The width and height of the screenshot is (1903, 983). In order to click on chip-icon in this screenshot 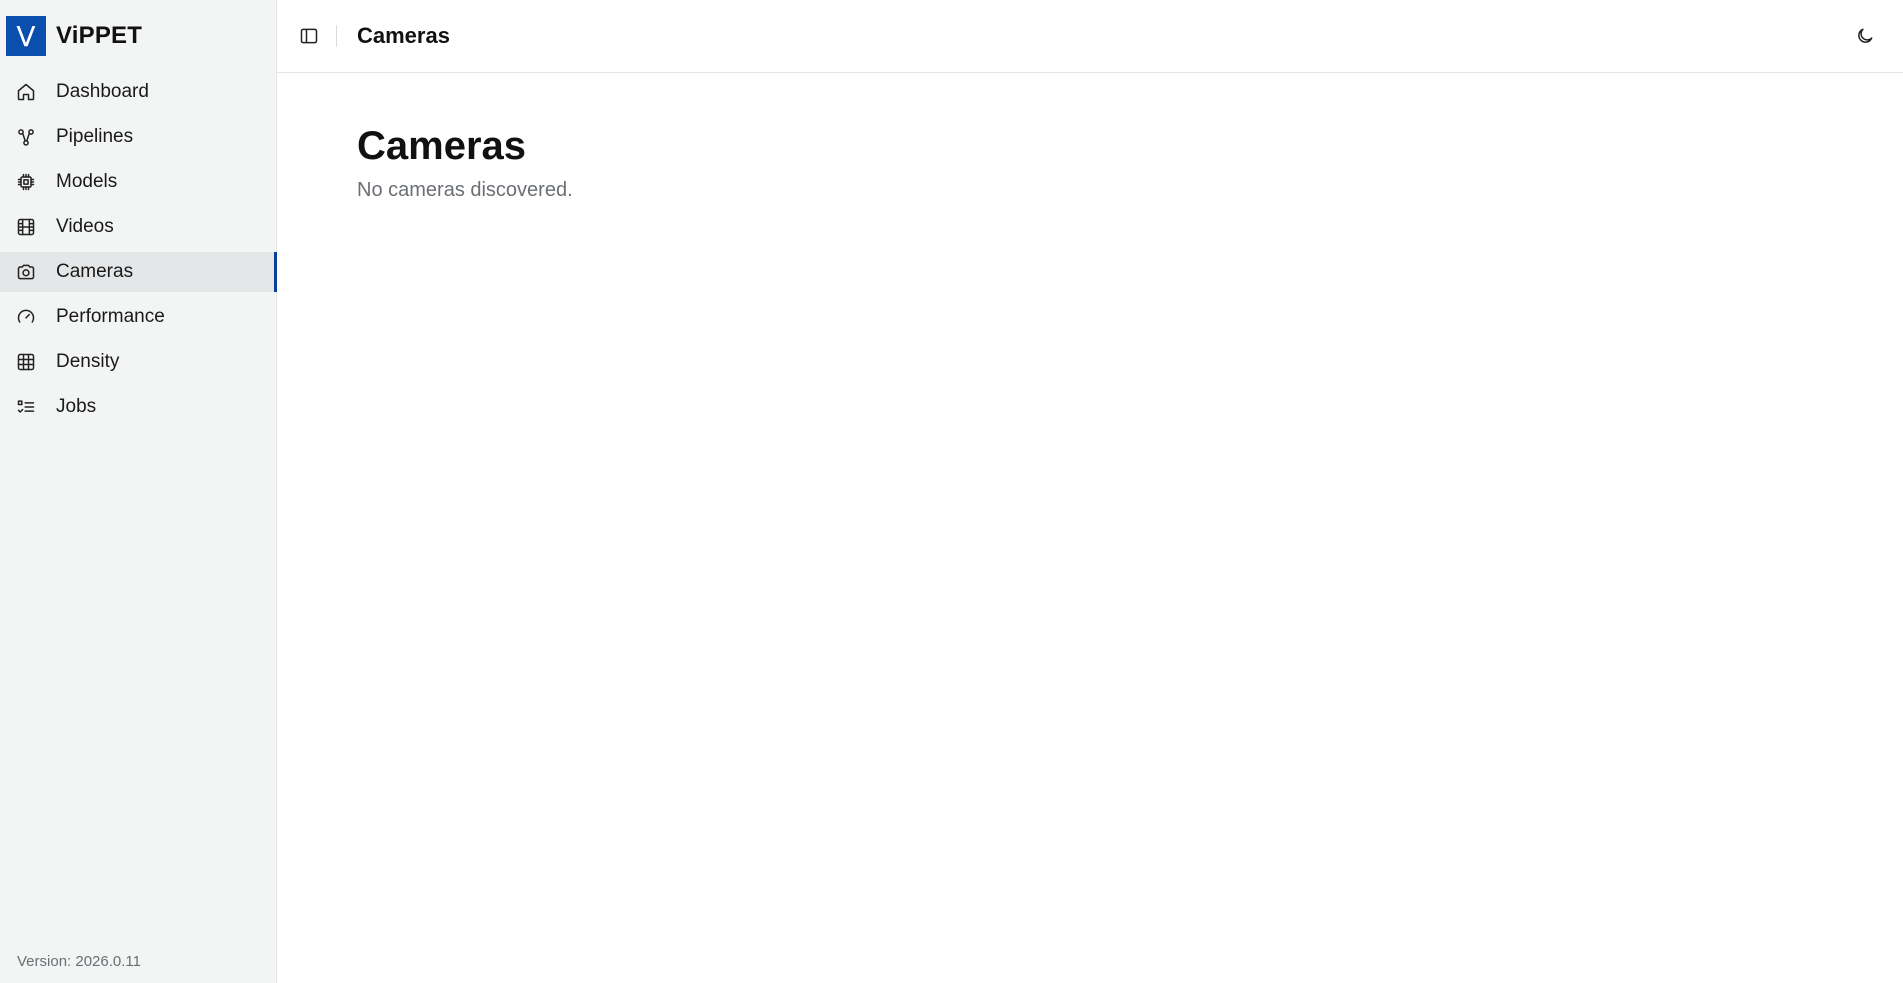, I will do `click(26, 182)`.